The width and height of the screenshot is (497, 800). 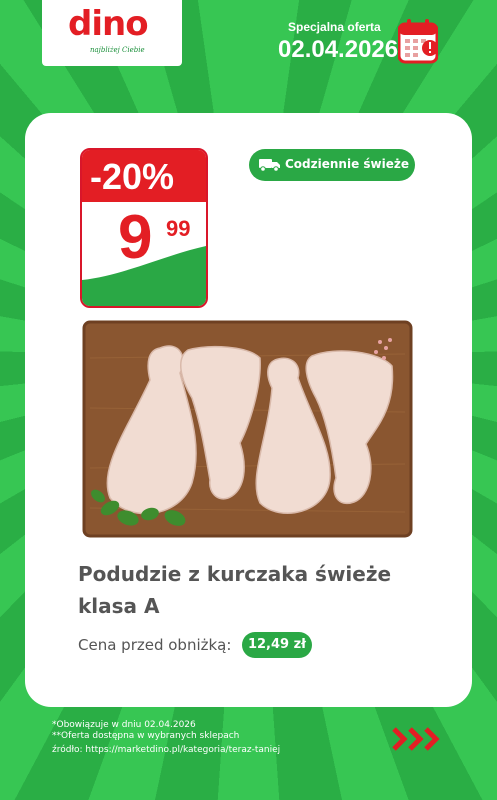 I want to click on offer-date: 02.04.2026, so click(x=338, y=49).